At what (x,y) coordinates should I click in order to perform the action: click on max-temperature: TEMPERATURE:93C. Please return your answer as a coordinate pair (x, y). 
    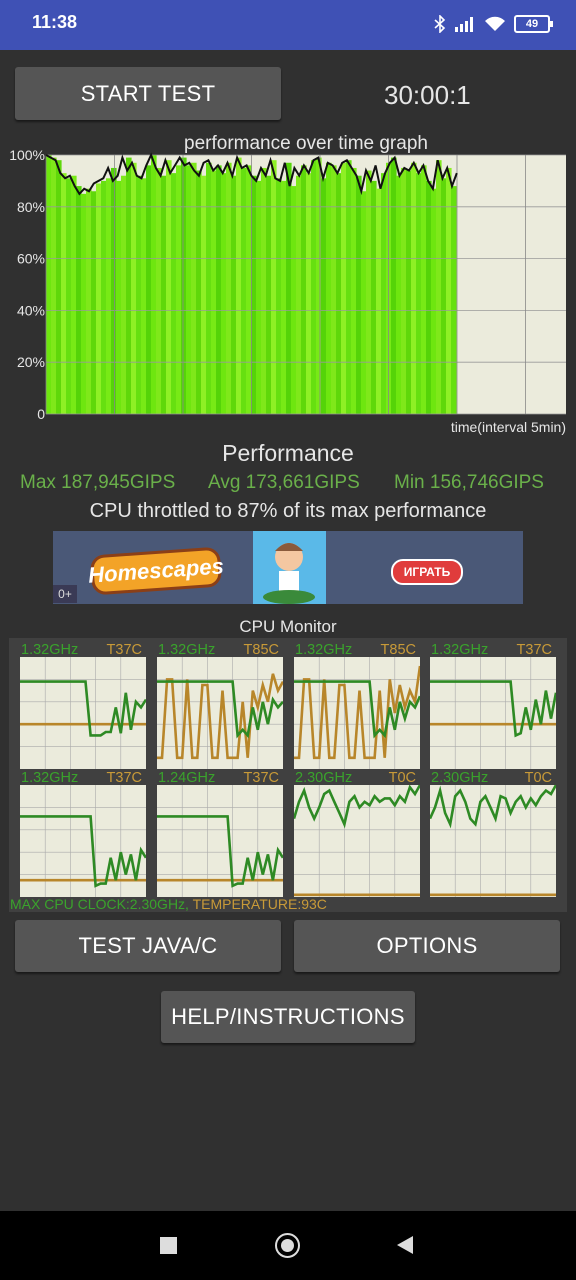
    Looking at the image, I should click on (259, 904).